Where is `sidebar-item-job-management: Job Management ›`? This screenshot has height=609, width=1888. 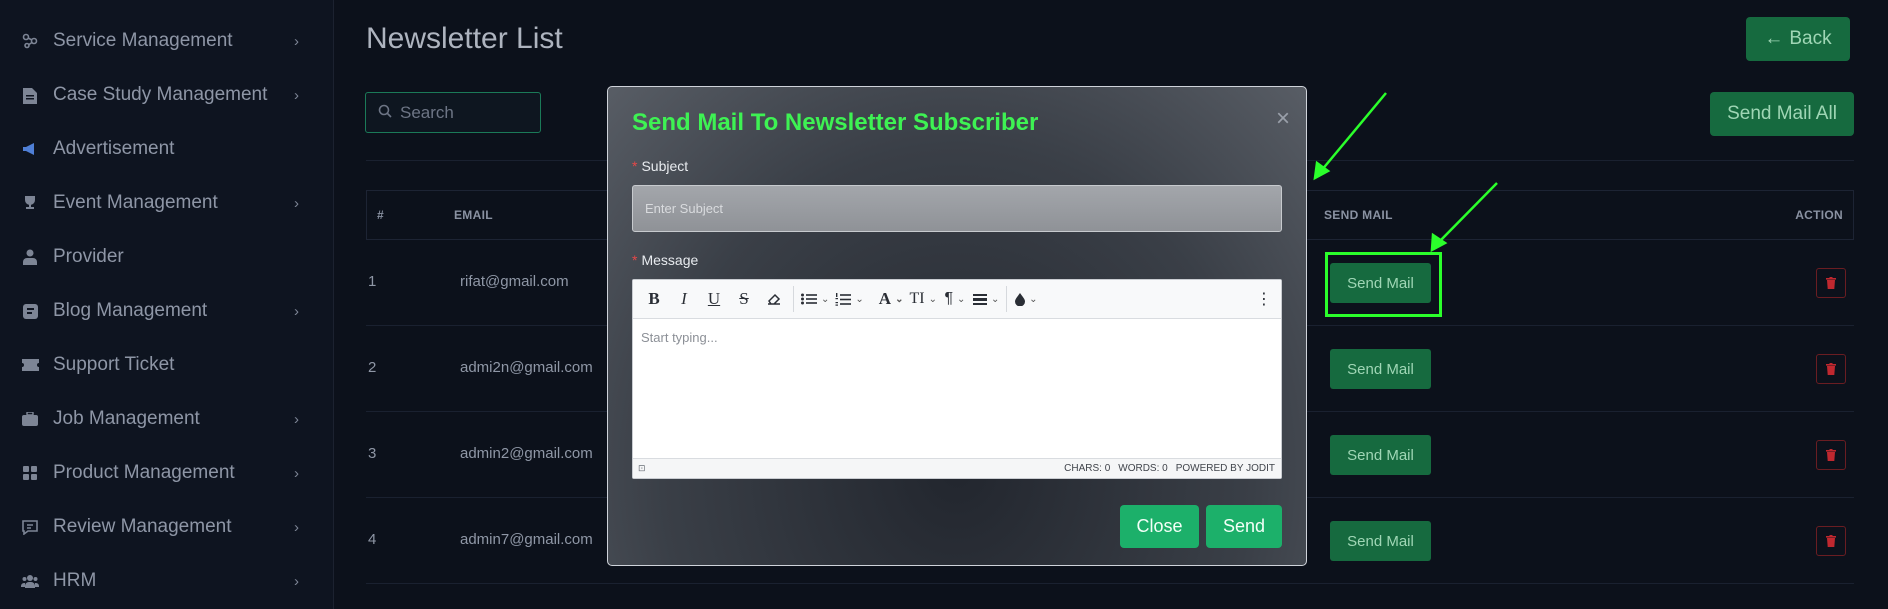
sidebar-item-job-management: Job Management › is located at coordinates (166, 419).